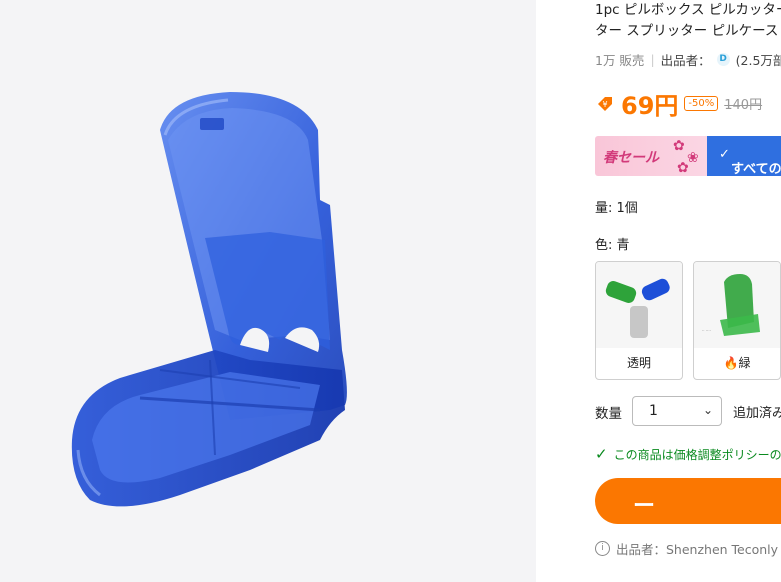 The height and width of the screenshot is (582, 781). What do you see at coordinates (644, 506) in the screenshot?
I see `add-to-cart-label: ー` at bounding box center [644, 506].